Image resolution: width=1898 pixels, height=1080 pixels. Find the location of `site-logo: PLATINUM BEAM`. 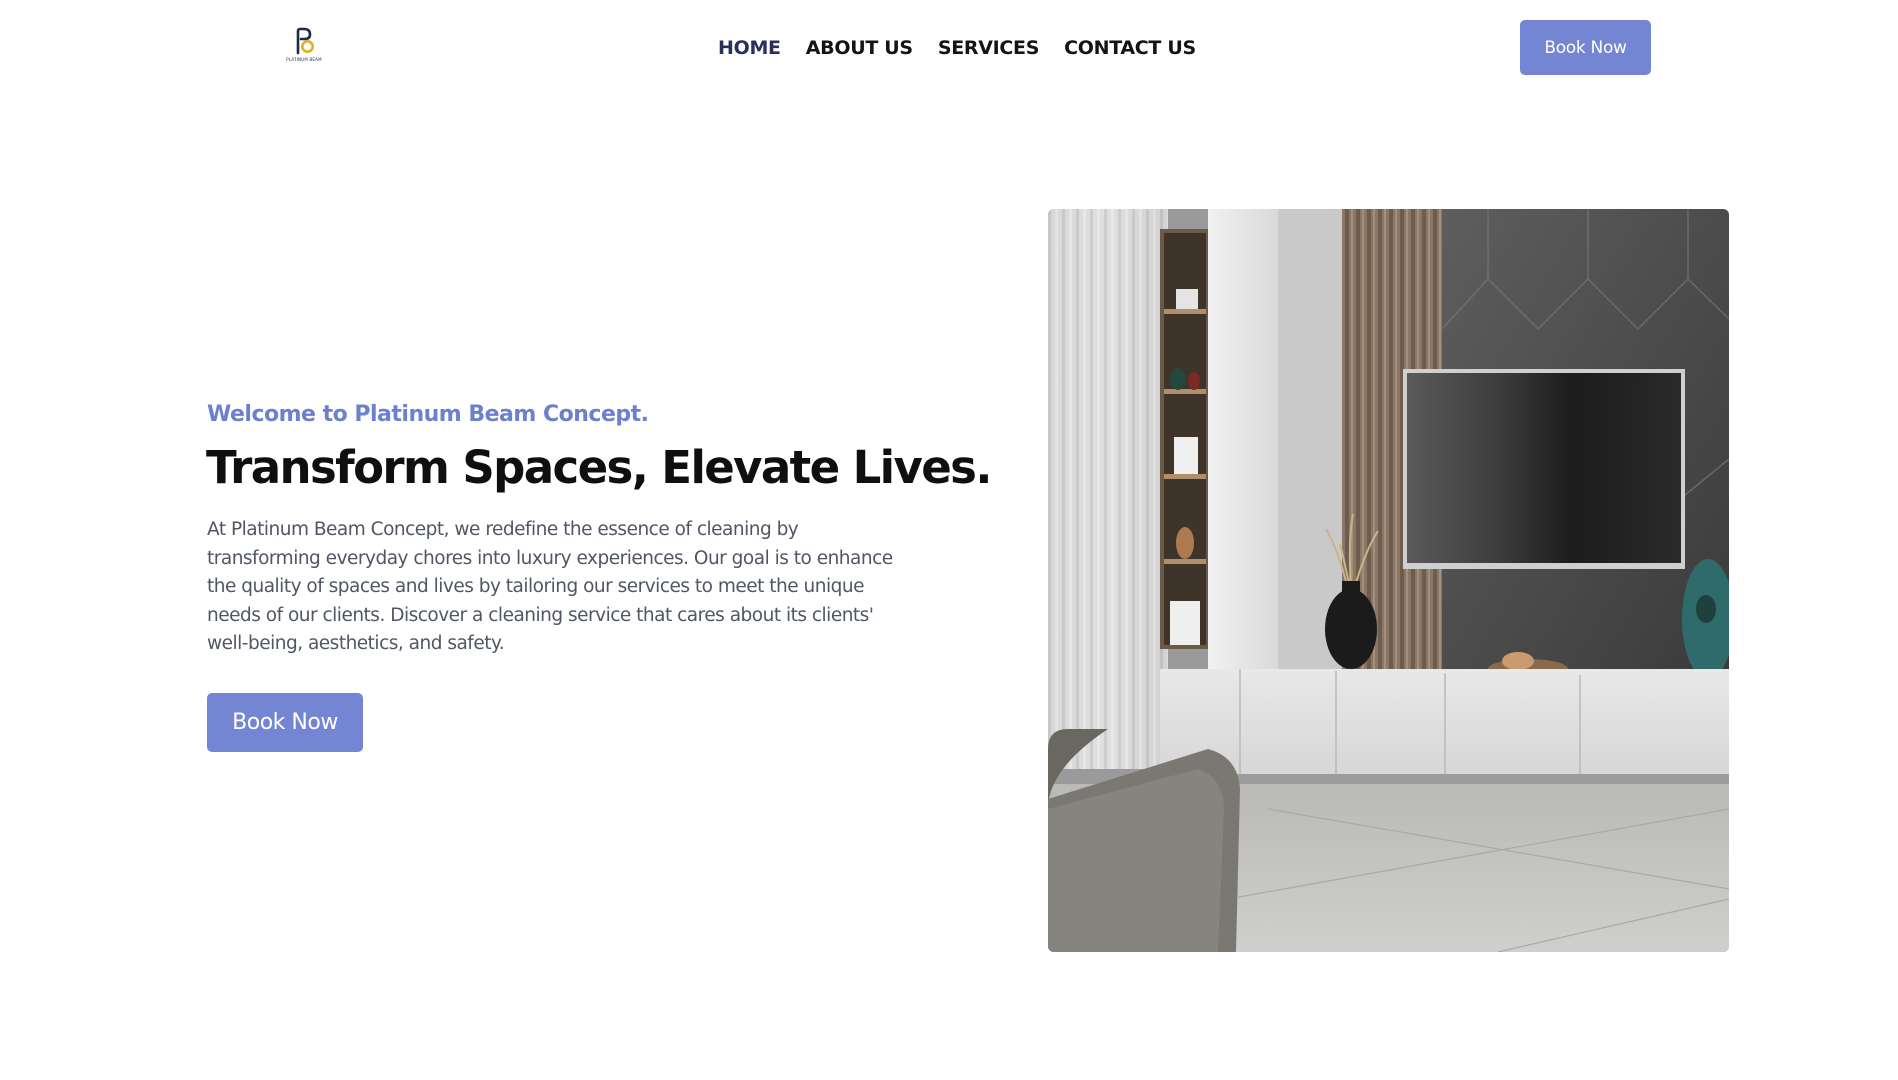

site-logo: PLATINUM BEAM is located at coordinates (304, 46).